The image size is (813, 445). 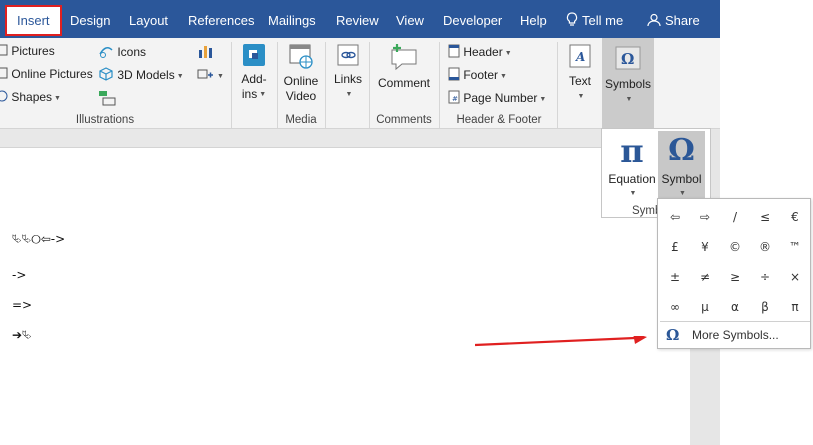 I want to click on symbol-cell: ®, so click(x=765, y=247).